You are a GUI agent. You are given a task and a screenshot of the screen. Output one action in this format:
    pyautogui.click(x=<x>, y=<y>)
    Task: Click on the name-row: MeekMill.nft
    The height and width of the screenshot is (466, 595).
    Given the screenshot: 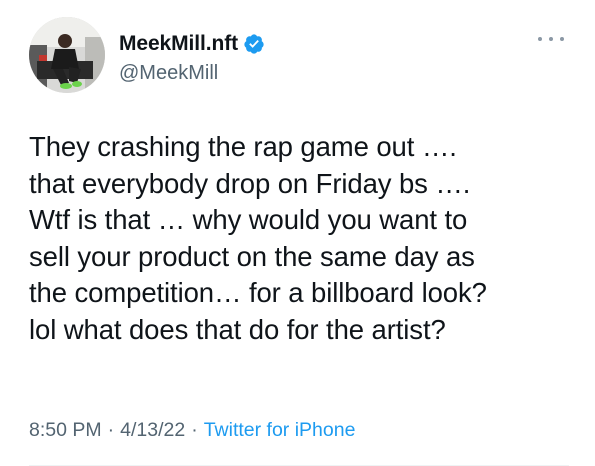 What is the action you would take?
    pyautogui.click(x=192, y=44)
    